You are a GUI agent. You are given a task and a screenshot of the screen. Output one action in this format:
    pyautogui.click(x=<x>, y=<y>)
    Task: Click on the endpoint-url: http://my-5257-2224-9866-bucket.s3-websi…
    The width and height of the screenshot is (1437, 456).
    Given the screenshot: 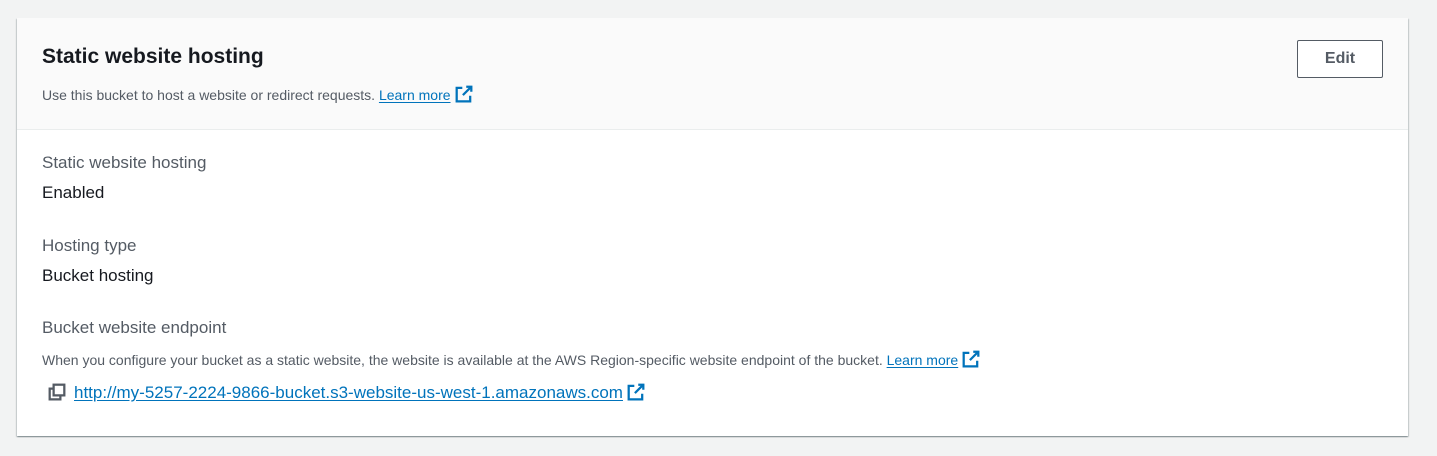 What is the action you would take?
    pyautogui.click(x=348, y=392)
    